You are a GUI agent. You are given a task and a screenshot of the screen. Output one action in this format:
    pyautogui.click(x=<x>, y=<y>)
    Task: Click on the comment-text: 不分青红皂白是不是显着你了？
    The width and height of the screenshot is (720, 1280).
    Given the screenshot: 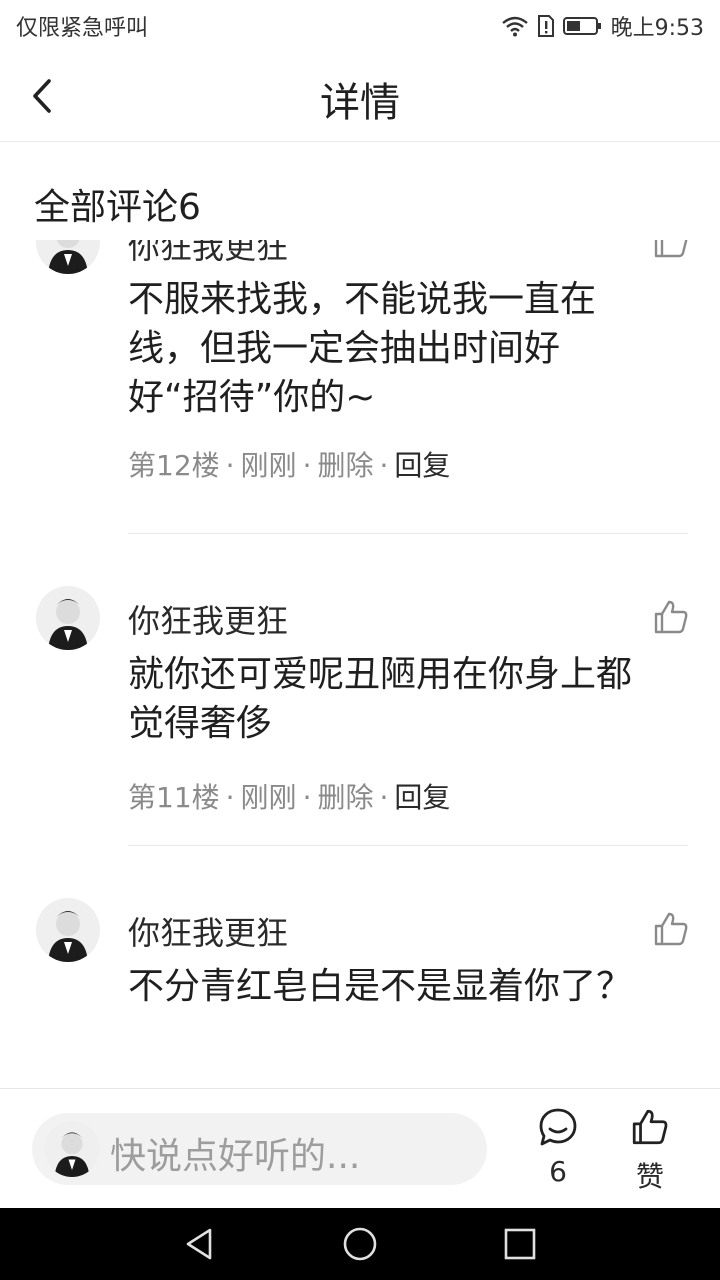 What is the action you would take?
    pyautogui.click(x=380, y=986)
    